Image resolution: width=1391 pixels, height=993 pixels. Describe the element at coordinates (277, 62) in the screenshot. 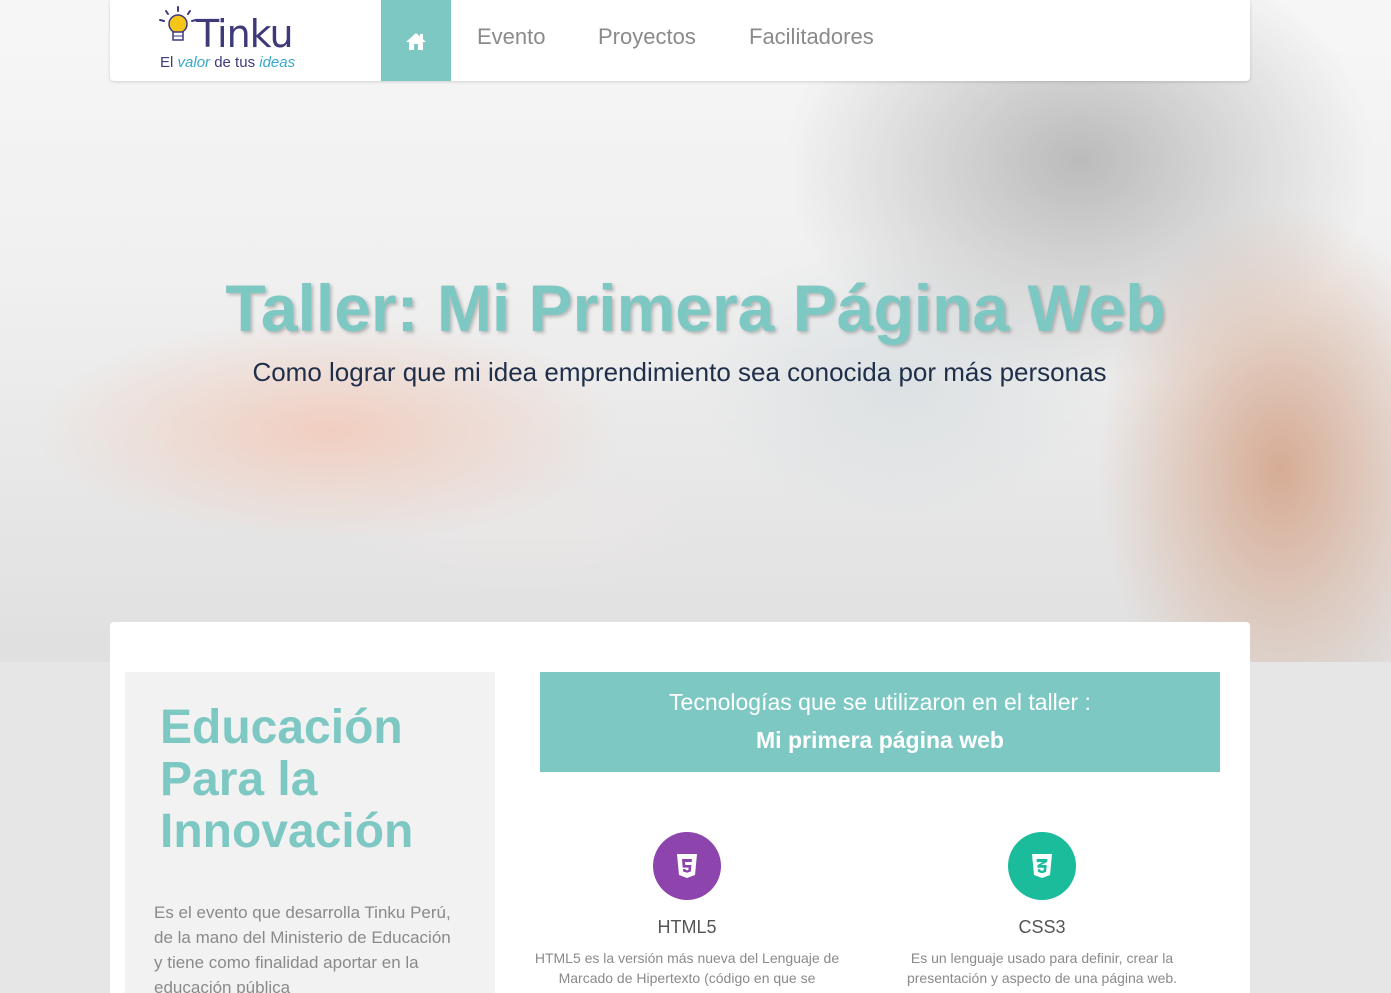

I see `tagline-part: ideas` at that location.